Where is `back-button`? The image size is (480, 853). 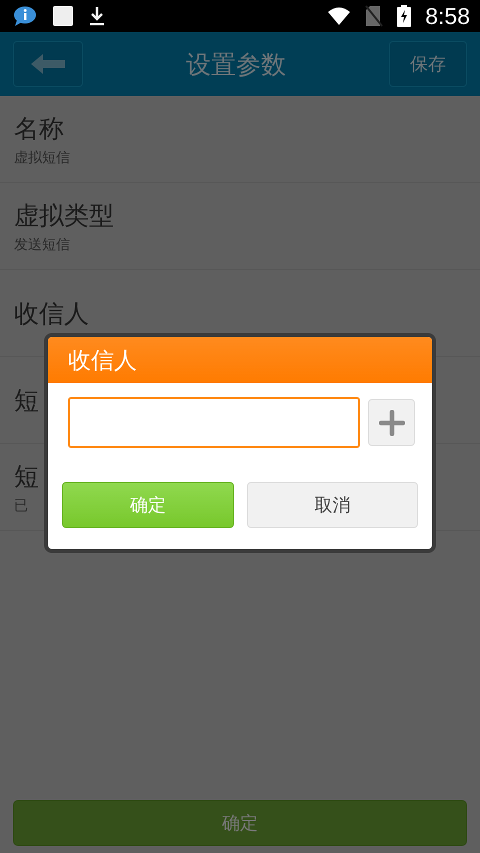
back-button is located at coordinates (48, 64).